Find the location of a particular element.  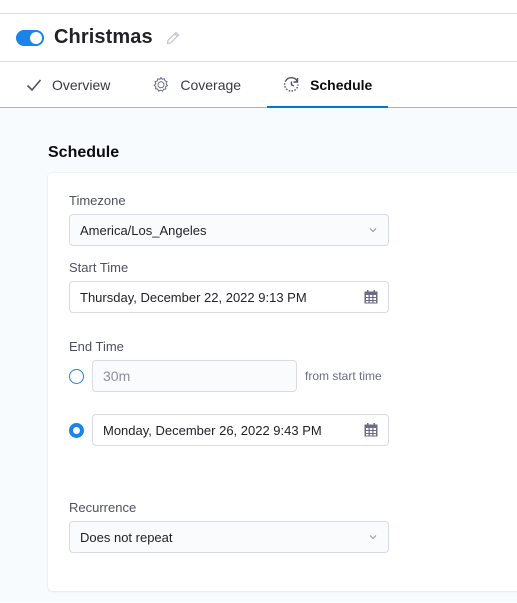

tab-coverage: Coverage is located at coordinates (196, 84).